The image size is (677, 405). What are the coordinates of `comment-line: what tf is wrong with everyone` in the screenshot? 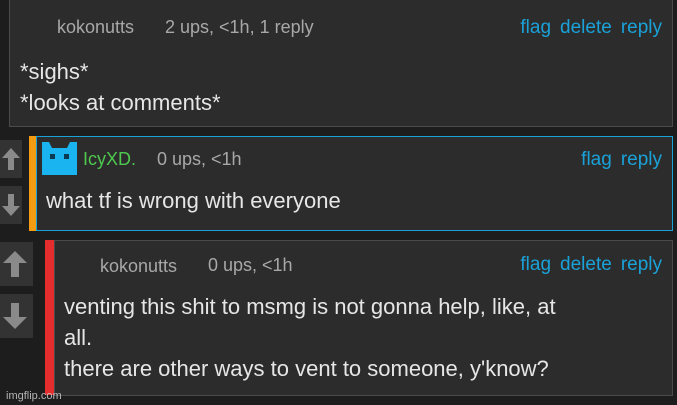 It's located at (193, 200).